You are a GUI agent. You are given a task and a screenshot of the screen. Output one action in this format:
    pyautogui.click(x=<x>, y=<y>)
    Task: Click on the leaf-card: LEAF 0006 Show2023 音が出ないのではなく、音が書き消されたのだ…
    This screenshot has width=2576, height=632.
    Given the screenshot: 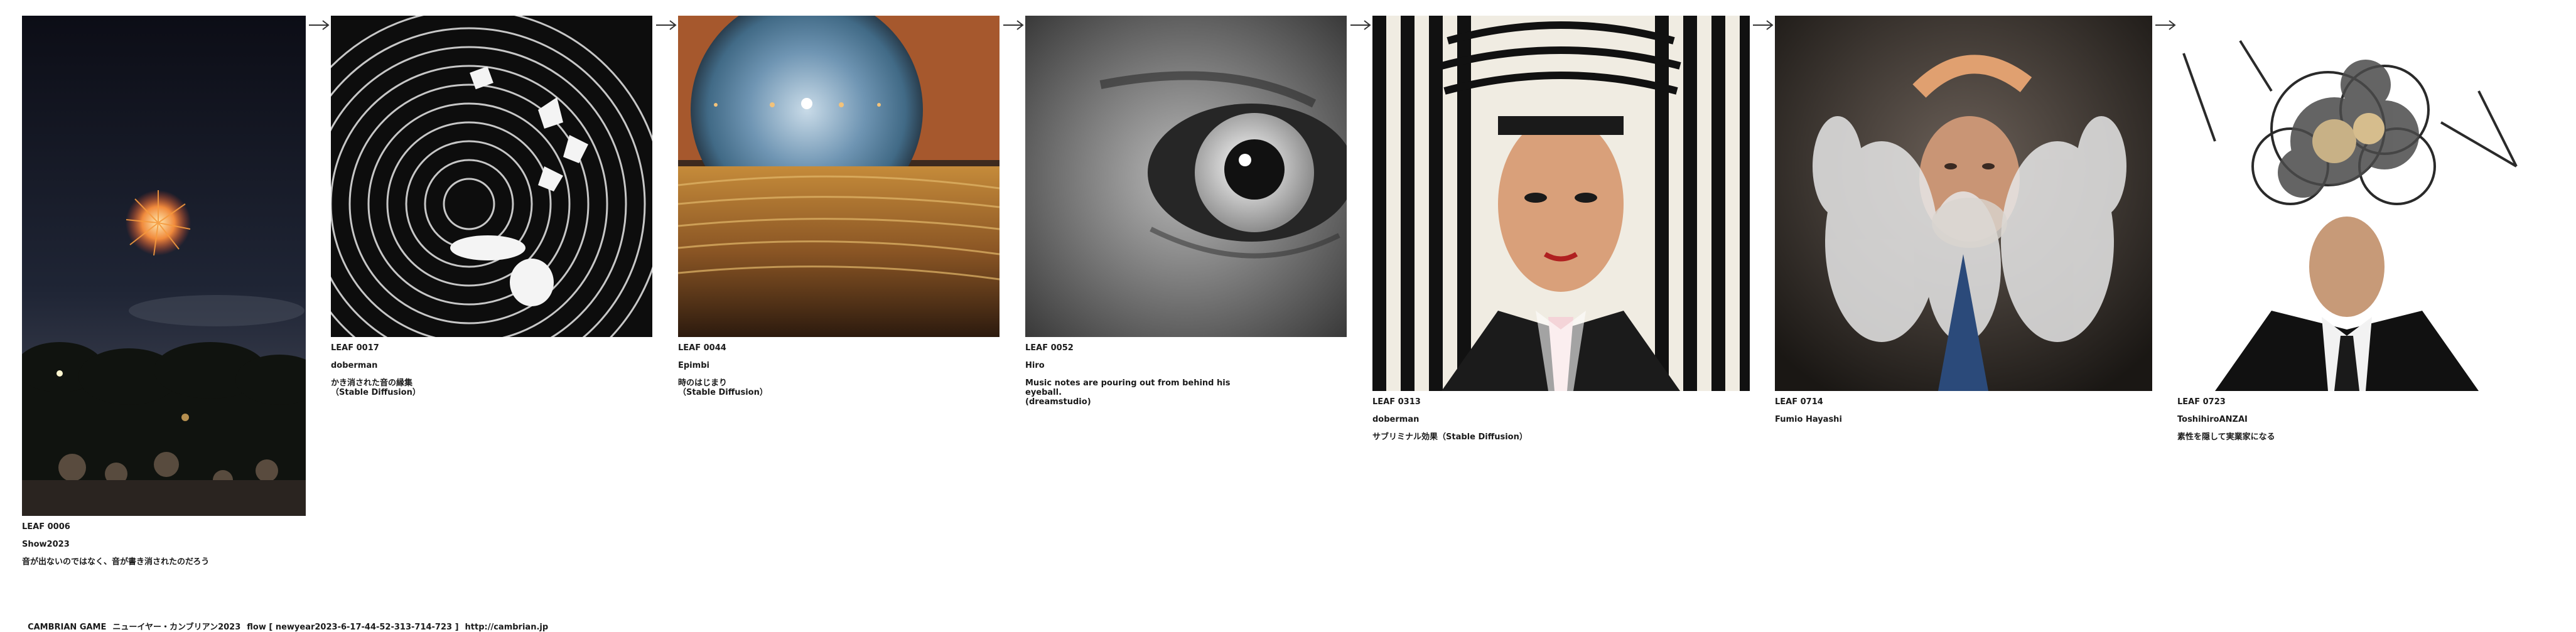 What is the action you would take?
    pyautogui.click(x=164, y=295)
    